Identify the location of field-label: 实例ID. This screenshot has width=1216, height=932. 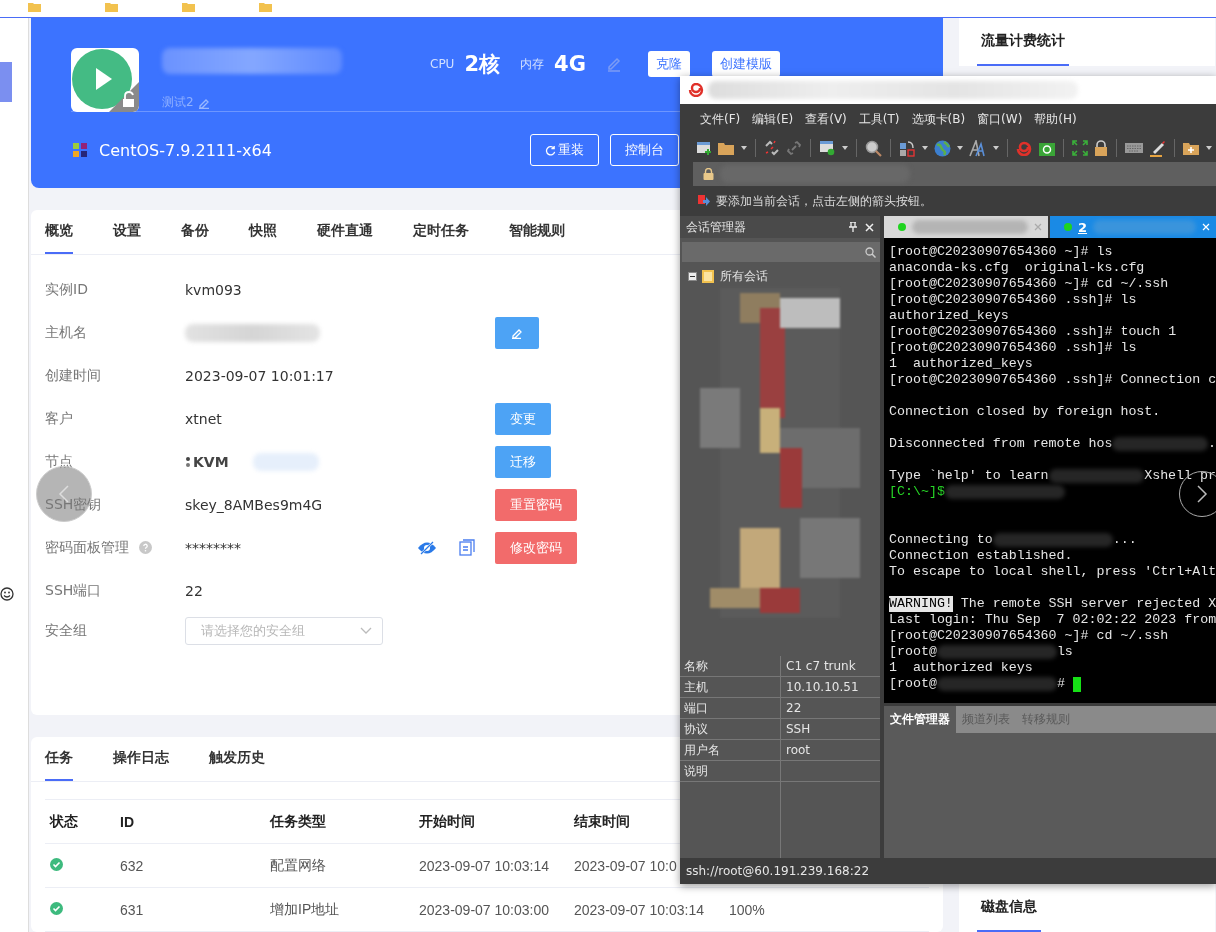
(66, 289).